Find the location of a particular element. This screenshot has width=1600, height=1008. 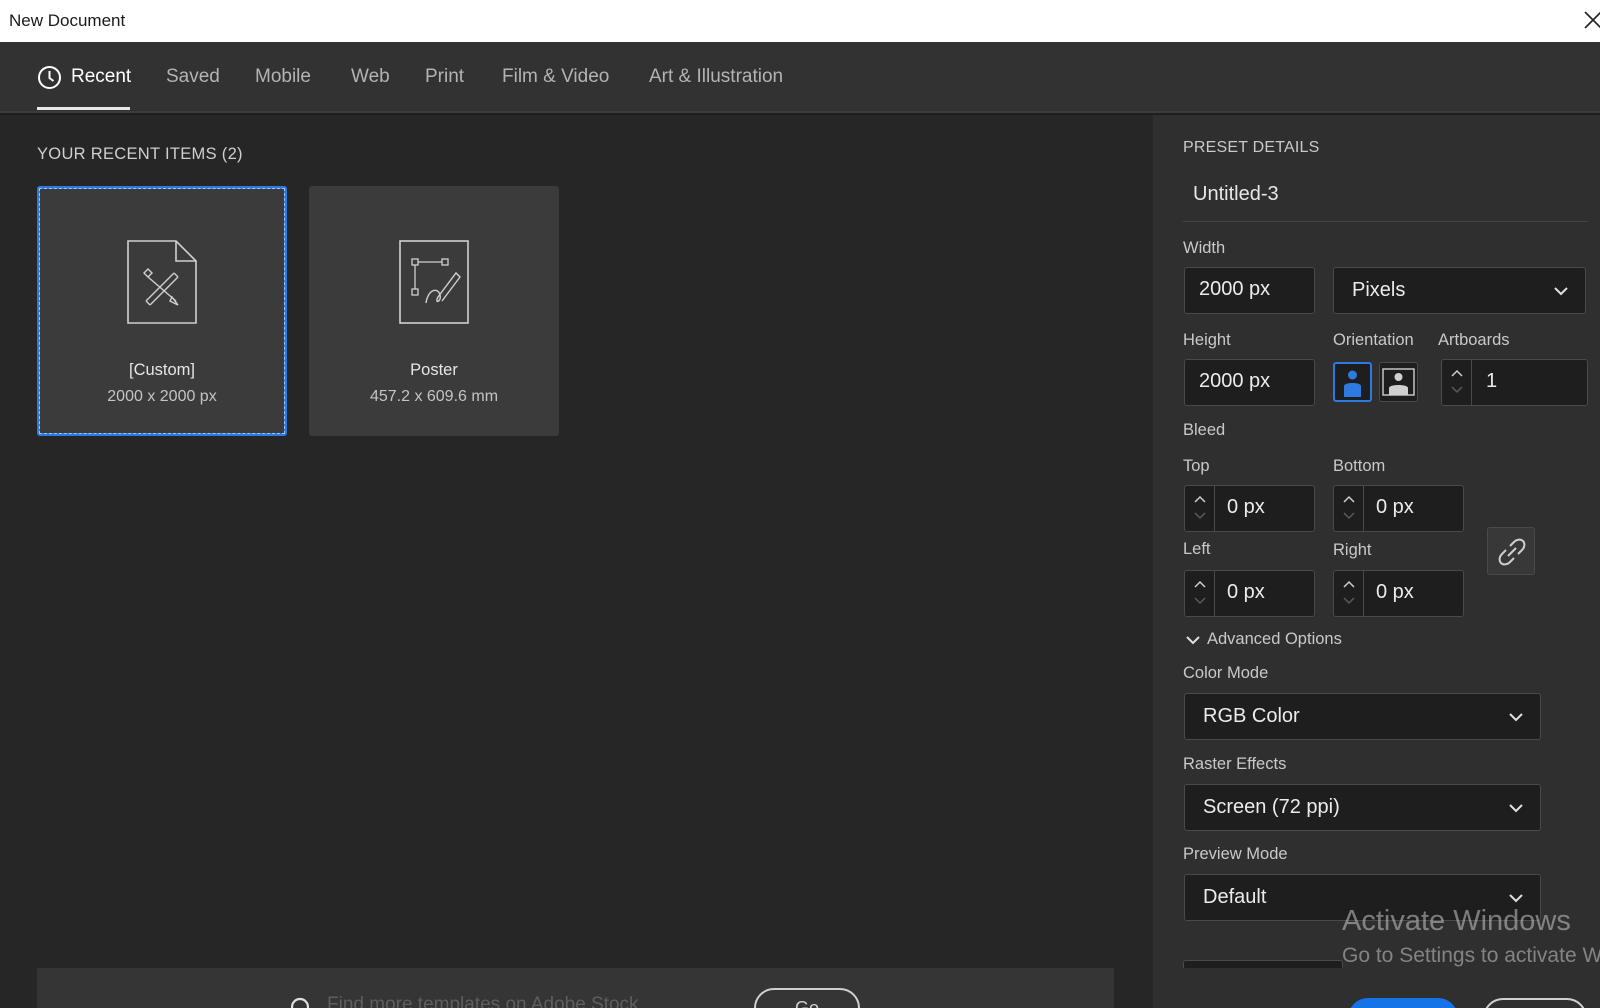

bleed-top-input: 0 px is located at coordinates (1249, 508).